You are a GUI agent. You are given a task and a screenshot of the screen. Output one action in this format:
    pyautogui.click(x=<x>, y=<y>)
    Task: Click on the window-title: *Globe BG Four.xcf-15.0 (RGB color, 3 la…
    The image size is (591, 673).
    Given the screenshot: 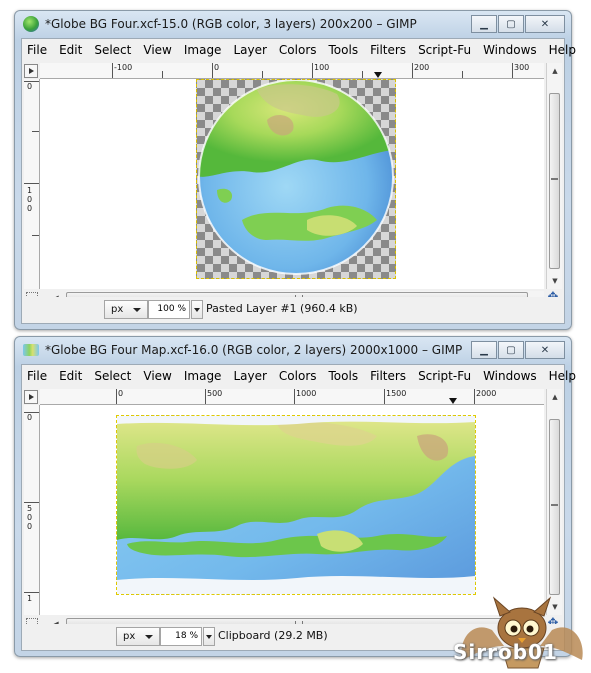 What is the action you would take?
    pyautogui.click(x=231, y=24)
    